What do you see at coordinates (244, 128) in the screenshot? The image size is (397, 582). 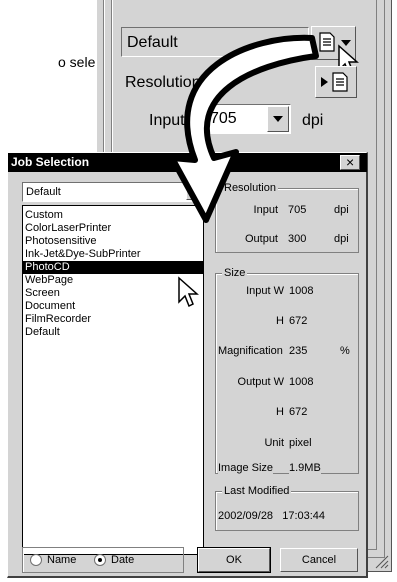 I see `callout-arrow` at bounding box center [244, 128].